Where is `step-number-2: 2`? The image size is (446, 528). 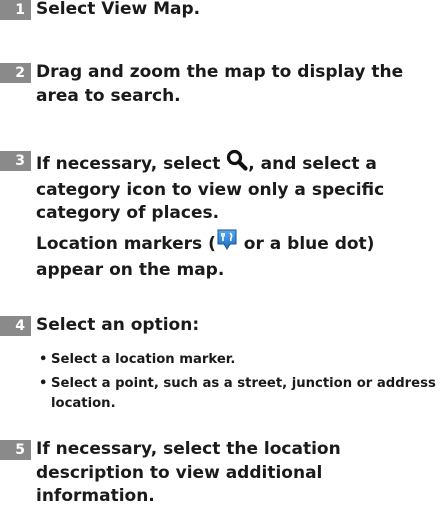 step-number-2: 2 is located at coordinates (15, 73).